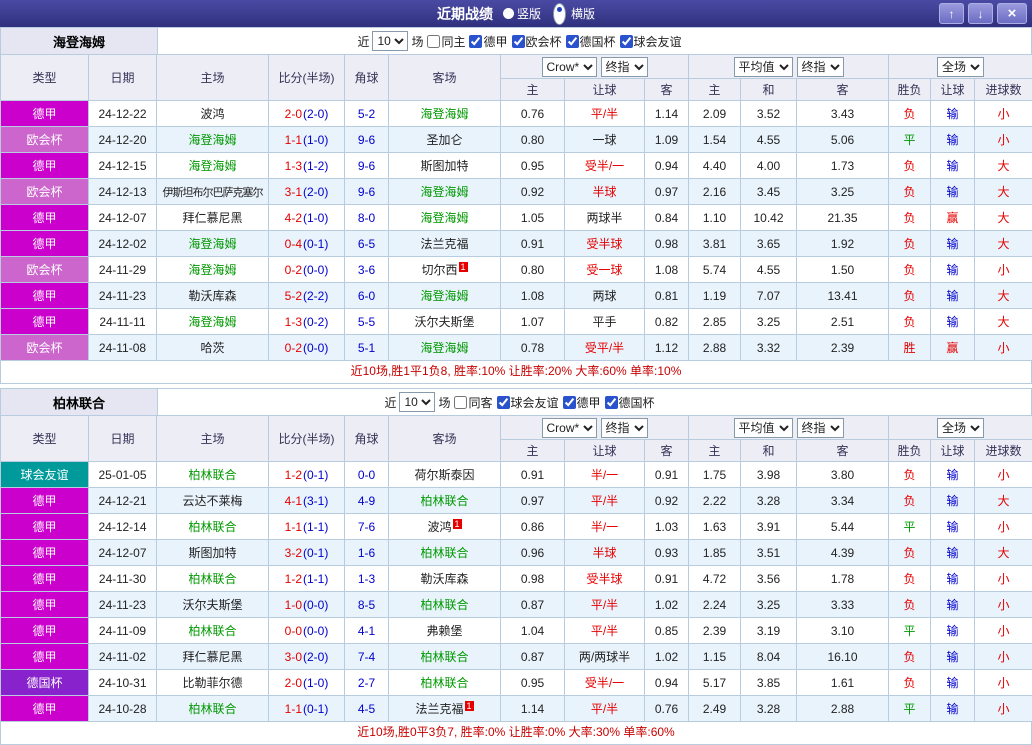 This screenshot has width=1032, height=745. Describe the element at coordinates (445, 322) in the screenshot. I see `away-team-cell: 沃尔夫斯堡` at that location.